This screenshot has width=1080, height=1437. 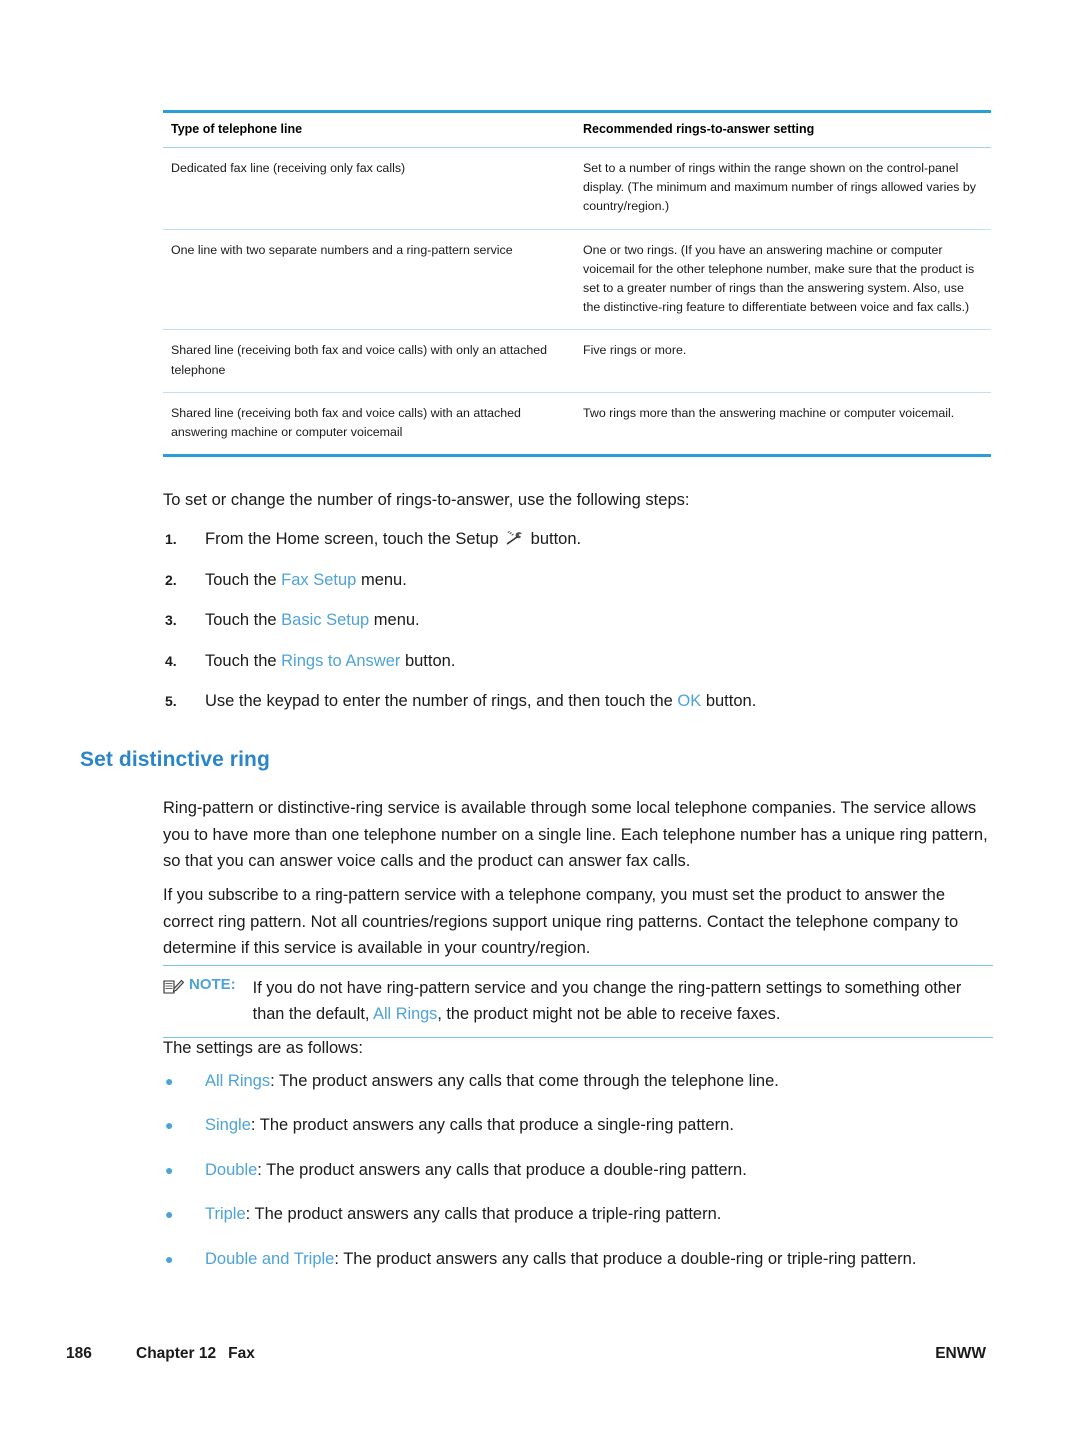 What do you see at coordinates (960, 1353) in the screenshot?
I see `footer-enww: ENWW` at bounding box center [960, 1353].